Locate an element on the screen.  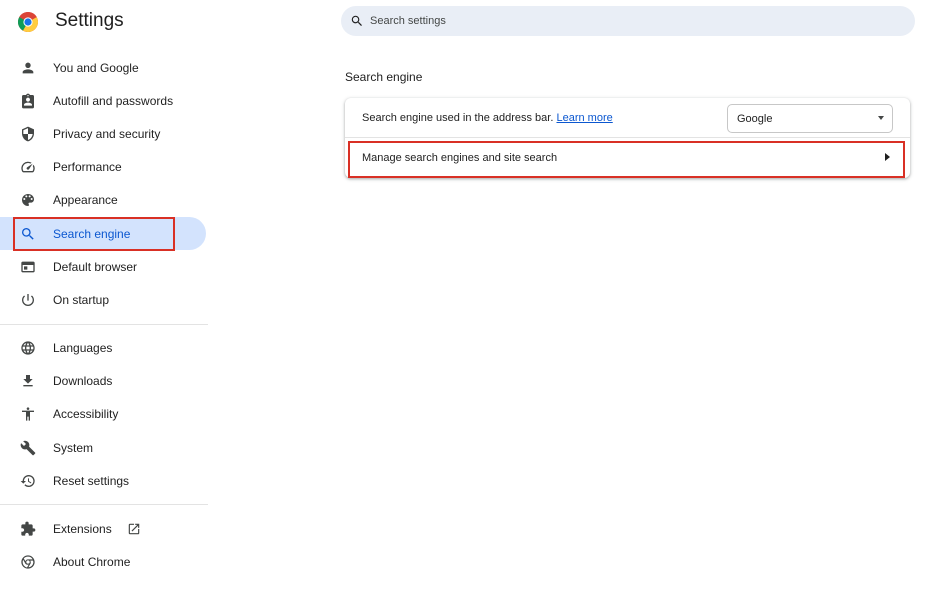
search-engine-select-value: Google is located at coordinates (755, 118).